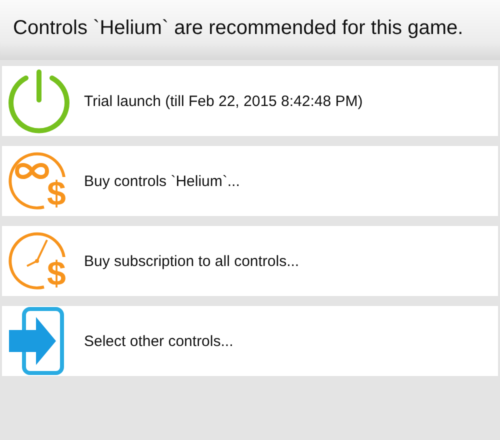 The height and width of the screenshot is (440, 500). Describe the element at coordinates (39, 101) in the screenshot. I see `power-icon` at that location.